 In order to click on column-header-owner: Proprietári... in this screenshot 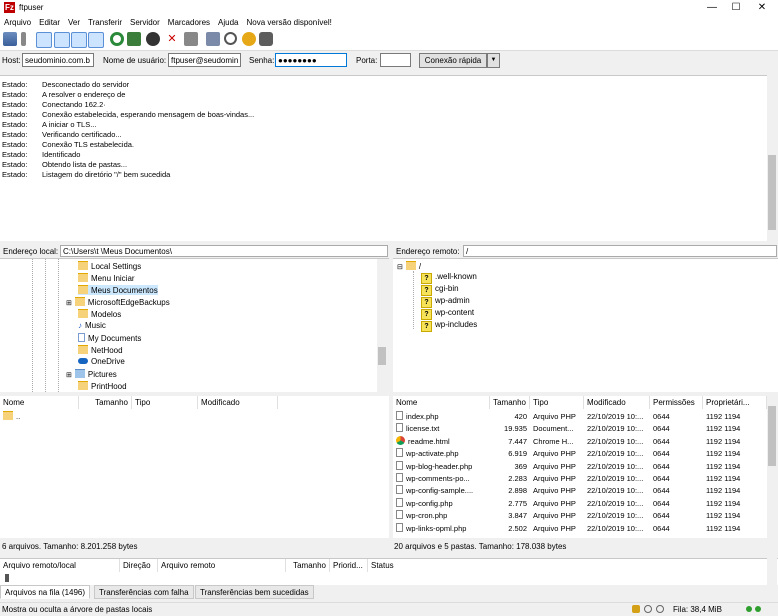, I will do `click(735, 402)`.